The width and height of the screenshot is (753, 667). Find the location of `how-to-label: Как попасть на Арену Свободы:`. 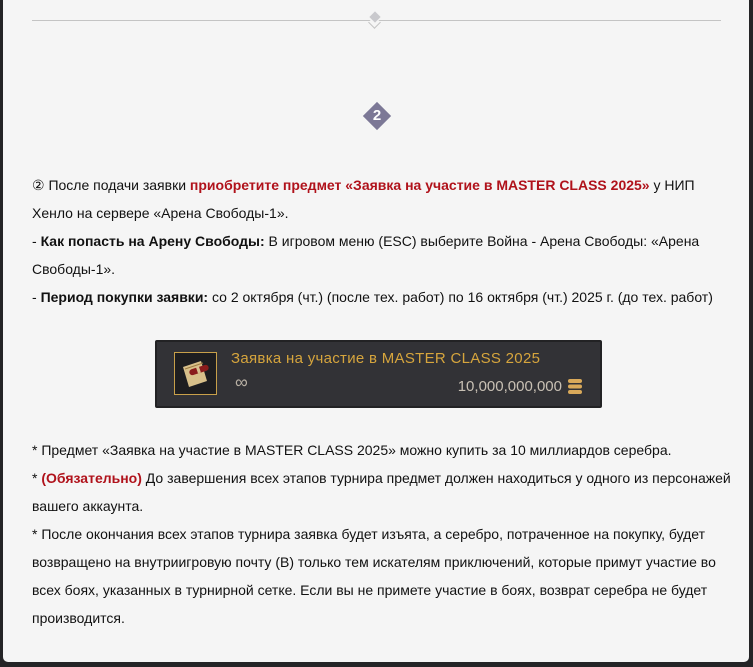

how-to-label: Как попасть на Арену Свободы: is located at coordinates (152, 241).